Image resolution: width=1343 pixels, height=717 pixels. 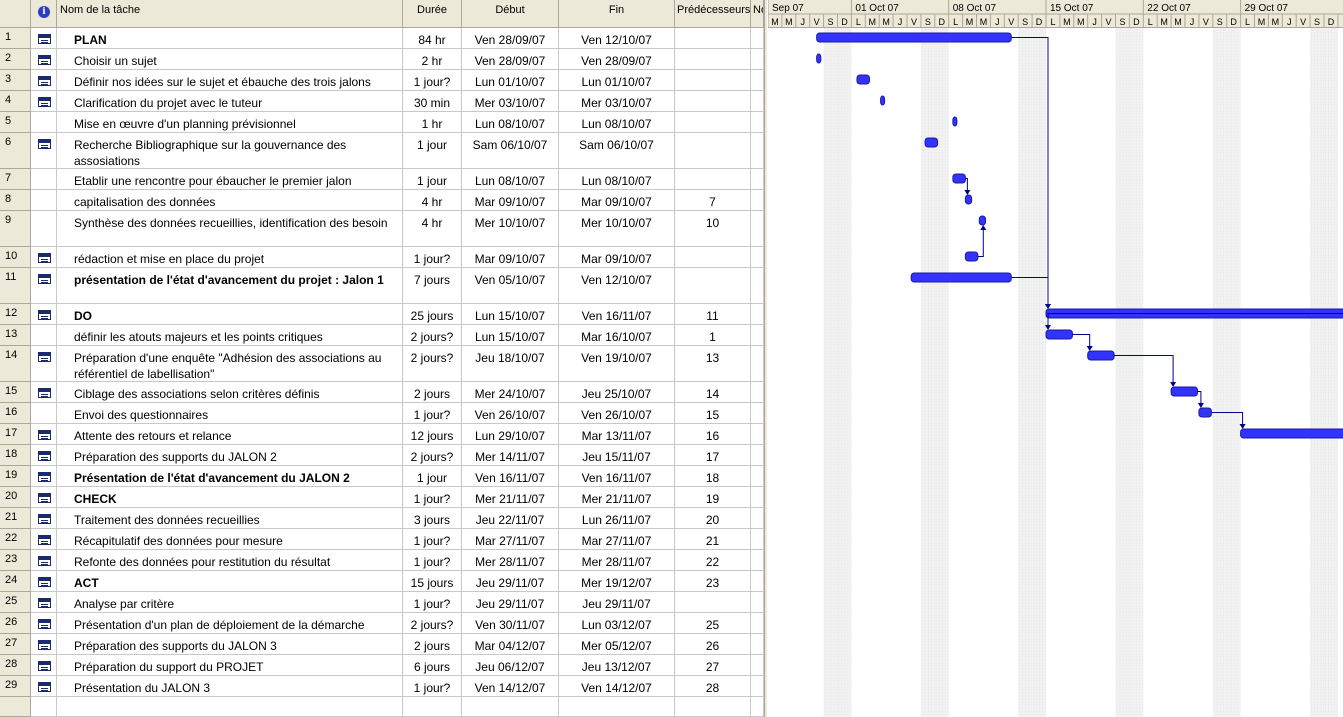 I want to click on task-finish: Ven 19/10/07, so click(x=617, y=364).